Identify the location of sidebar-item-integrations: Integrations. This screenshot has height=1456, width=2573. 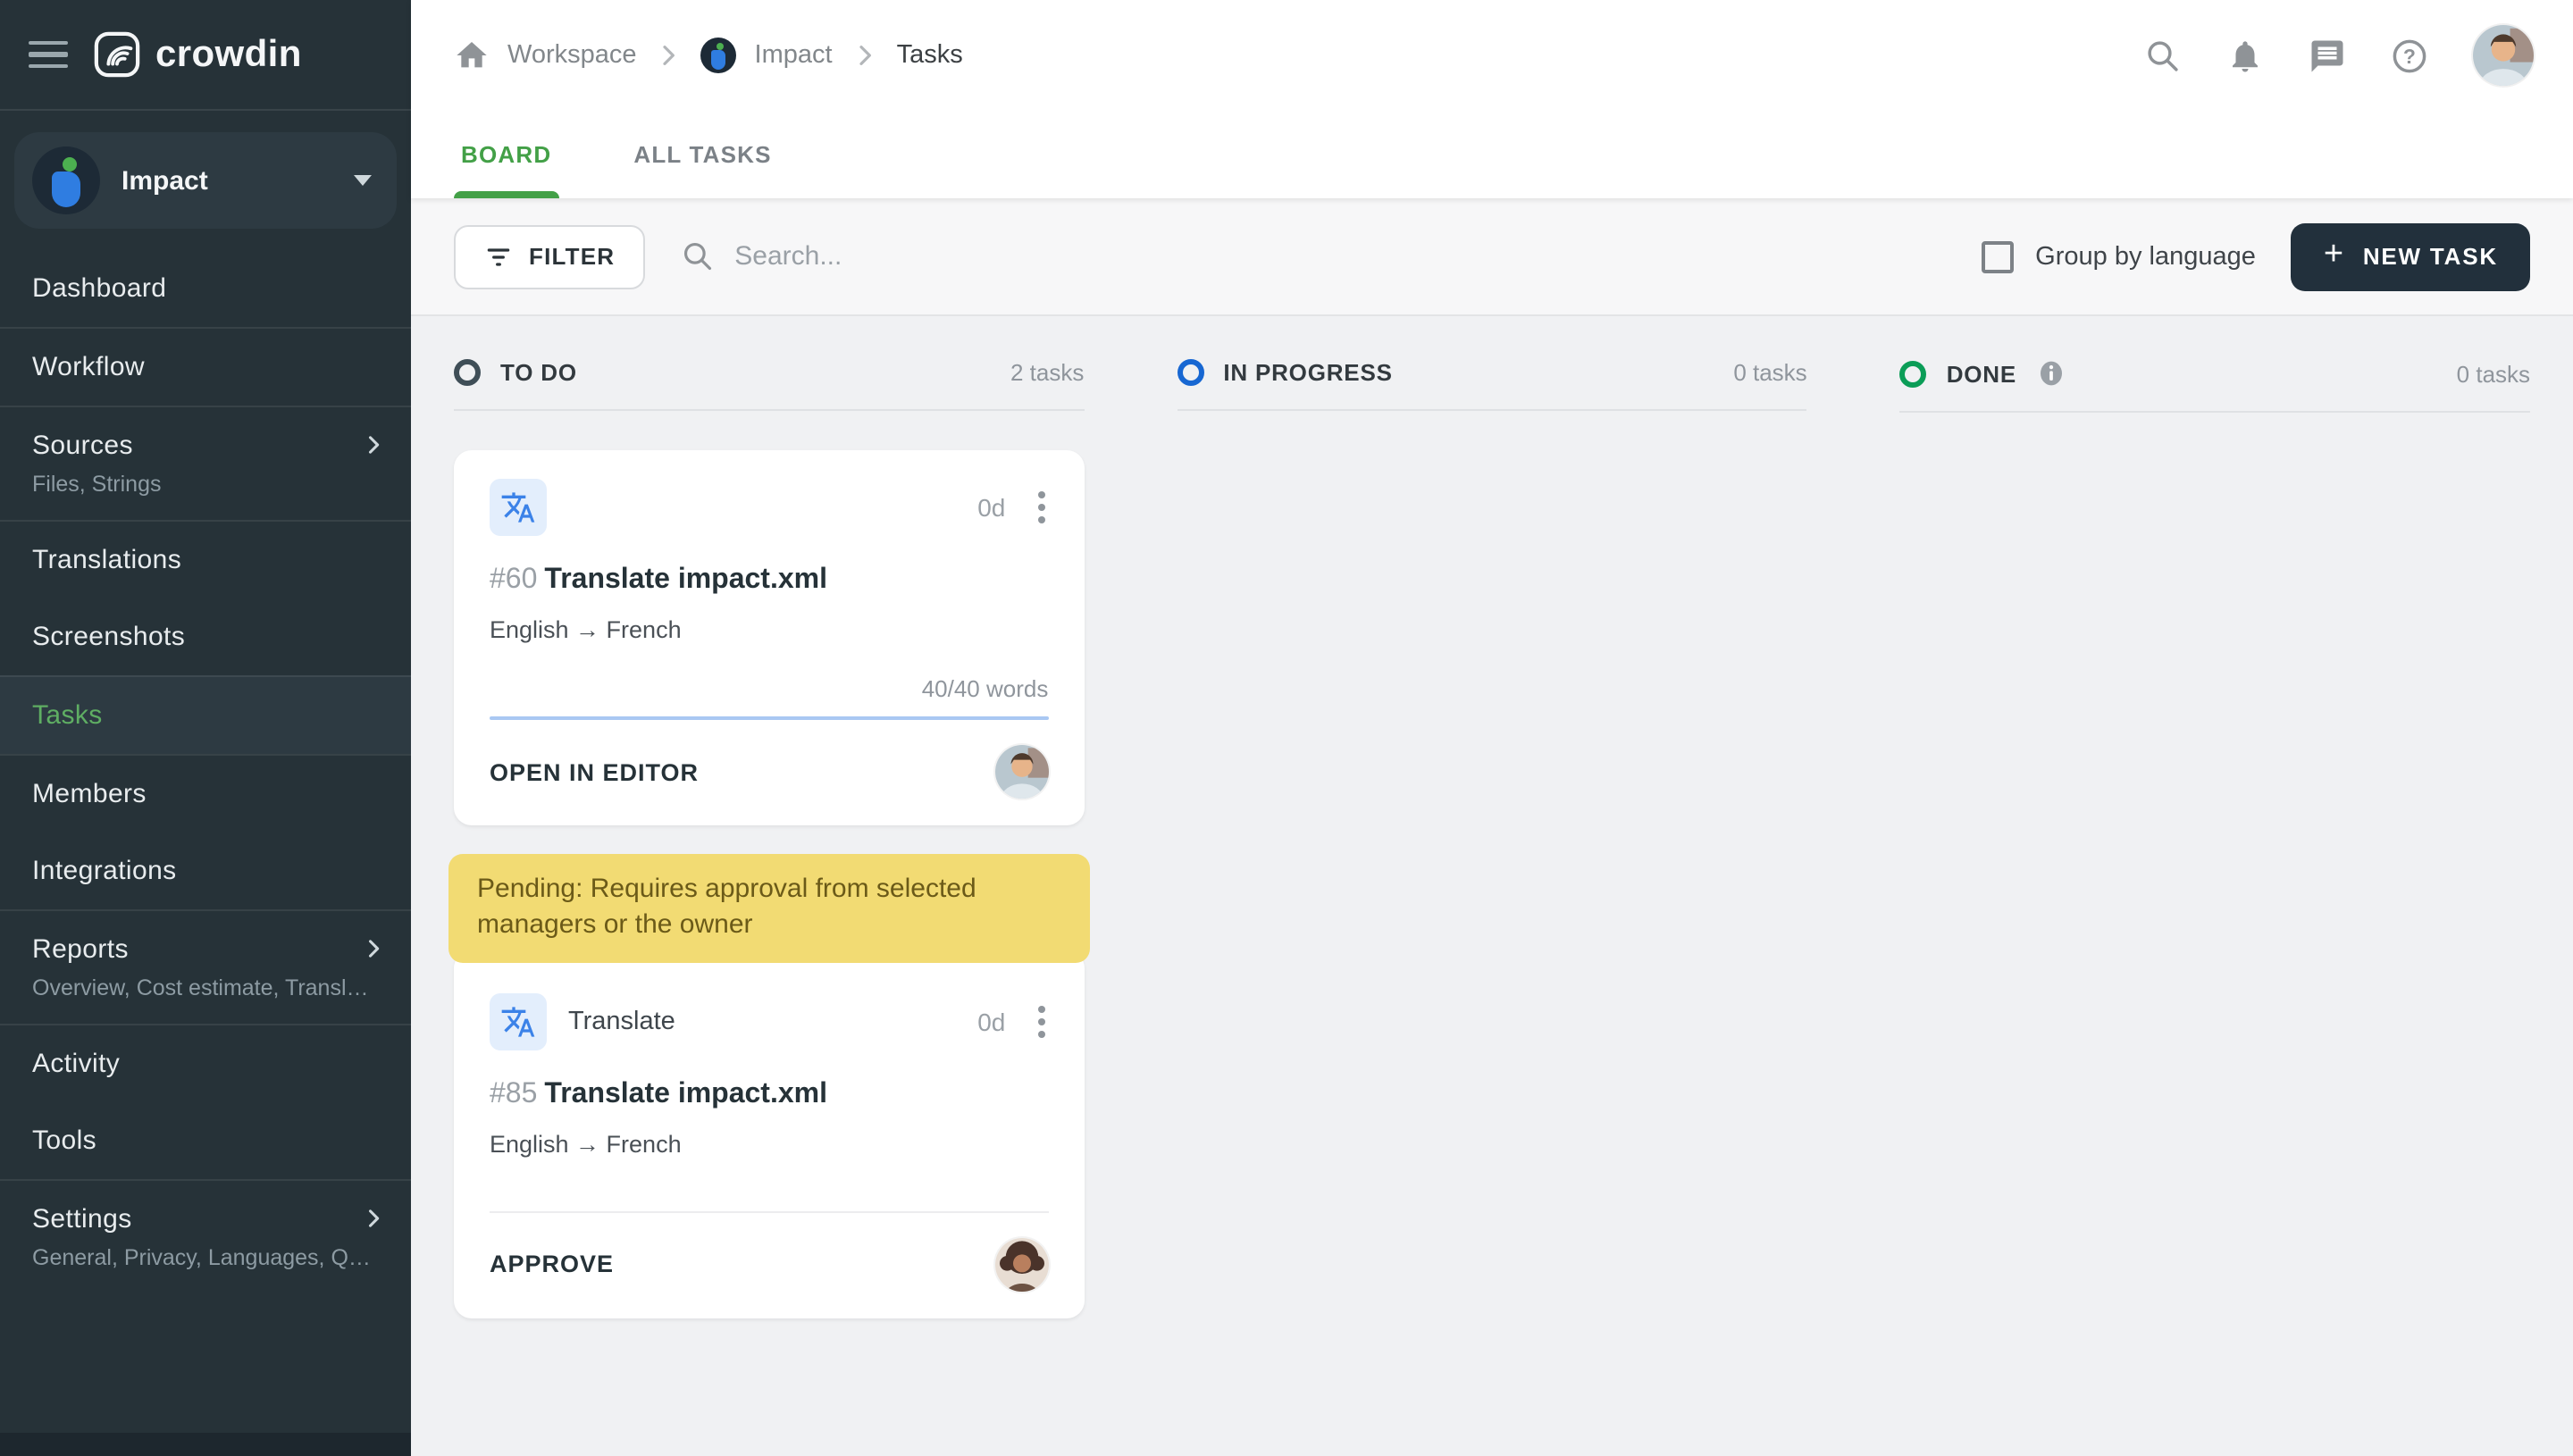
(205, 871).